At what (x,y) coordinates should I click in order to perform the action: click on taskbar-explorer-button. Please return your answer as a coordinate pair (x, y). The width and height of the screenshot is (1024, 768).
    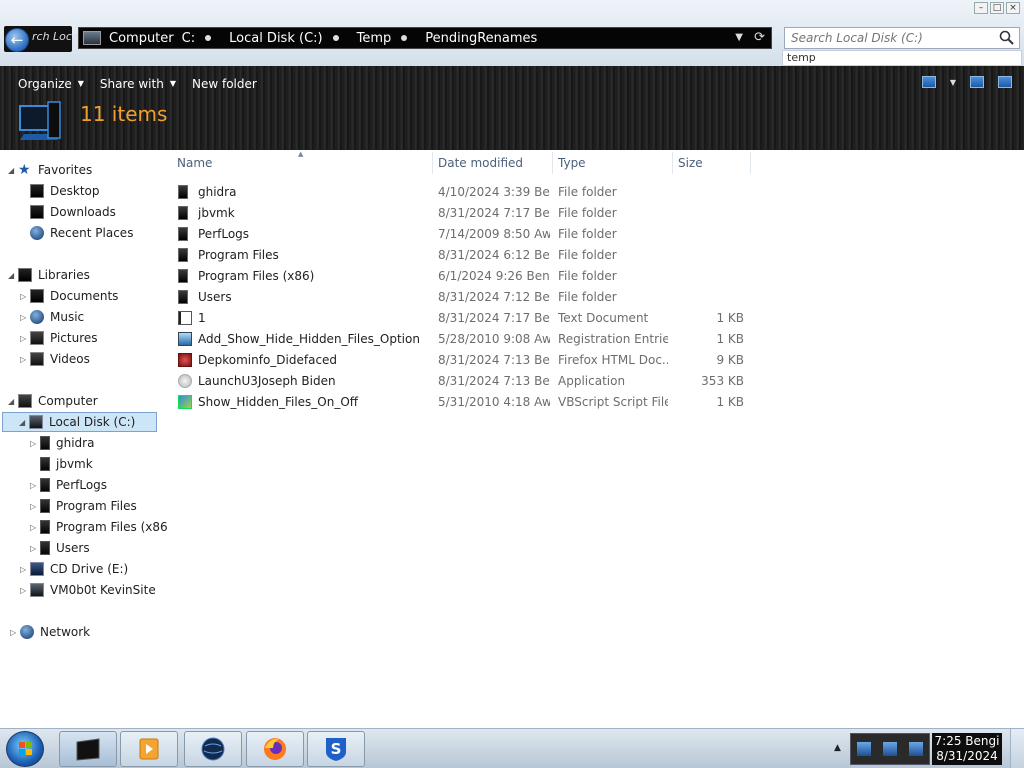
    Looking at the image, I should click on (88, 749).